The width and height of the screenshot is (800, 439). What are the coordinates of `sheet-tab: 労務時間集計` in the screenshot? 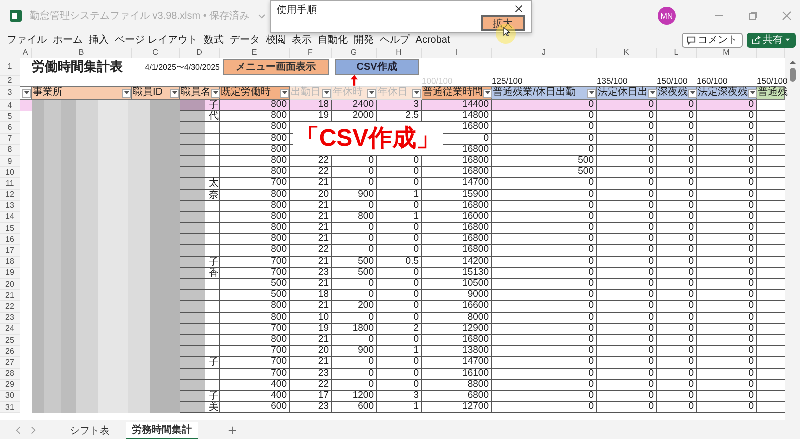 It's located at (162, 430).